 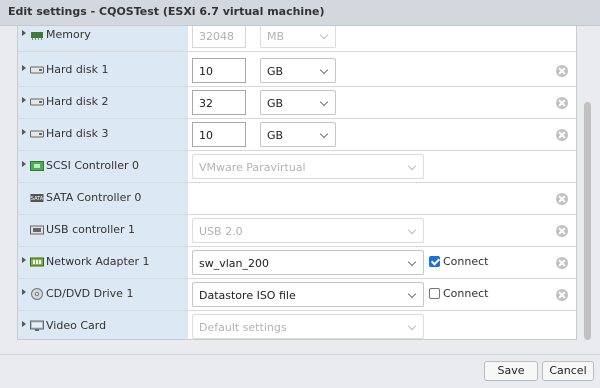 I want to click on hard-disk-1-size-input: 10, so click(x=219, y=70).